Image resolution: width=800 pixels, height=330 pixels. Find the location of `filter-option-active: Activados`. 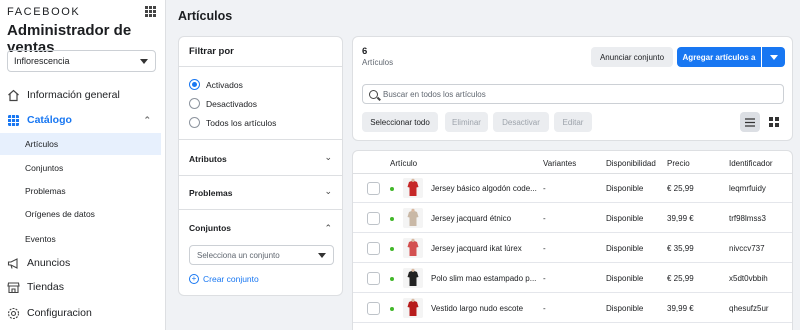

filter-option-active: Activados is located at coordinates (216, 84).